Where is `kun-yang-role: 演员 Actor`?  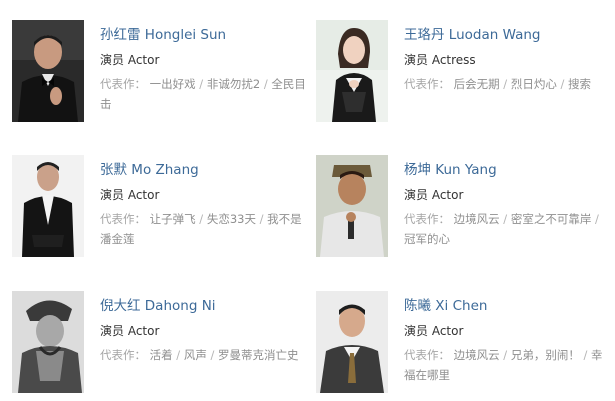
kun-yang-role: 演员 Actor is located at coordinates (434, 195).